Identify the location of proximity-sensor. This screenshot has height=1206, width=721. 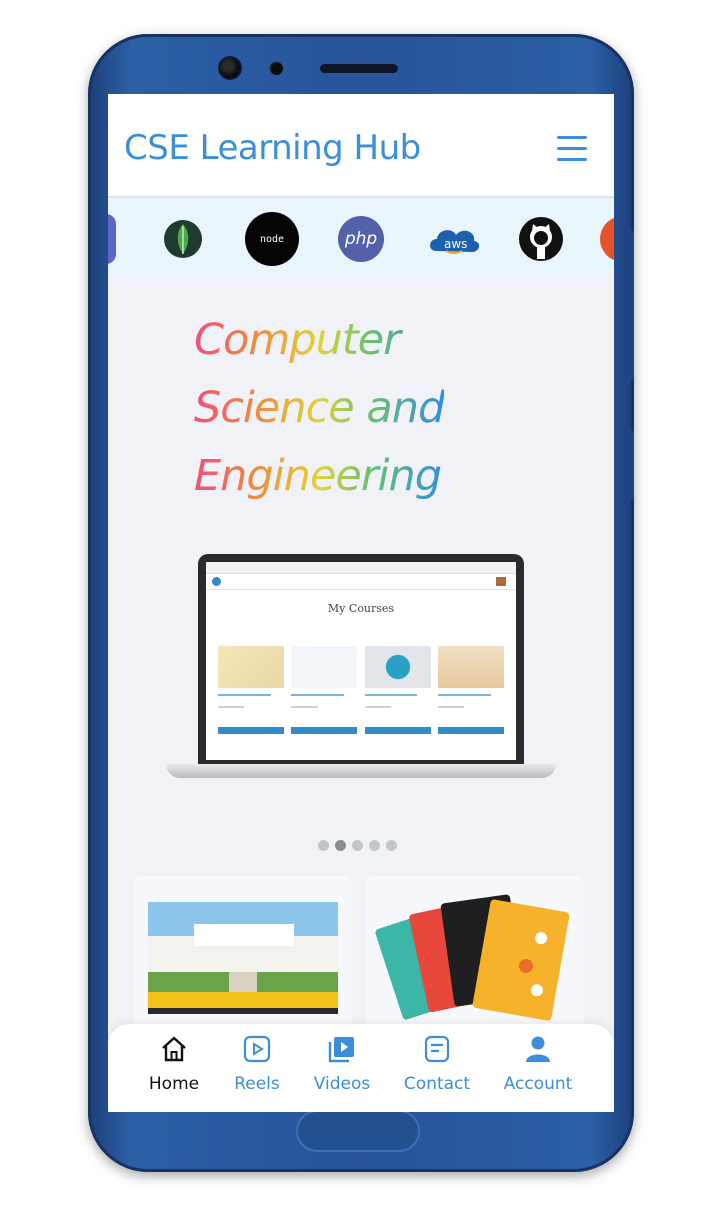
(276, 68).